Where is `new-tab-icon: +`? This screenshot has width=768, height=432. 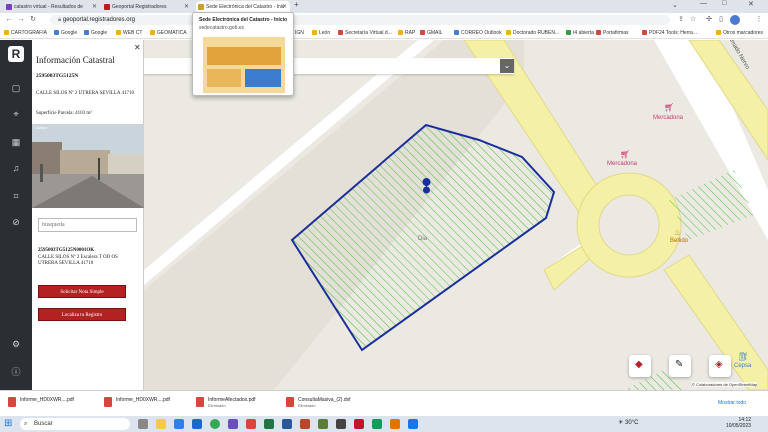 new-tab-icon: + is located at coordinates (296, 4).